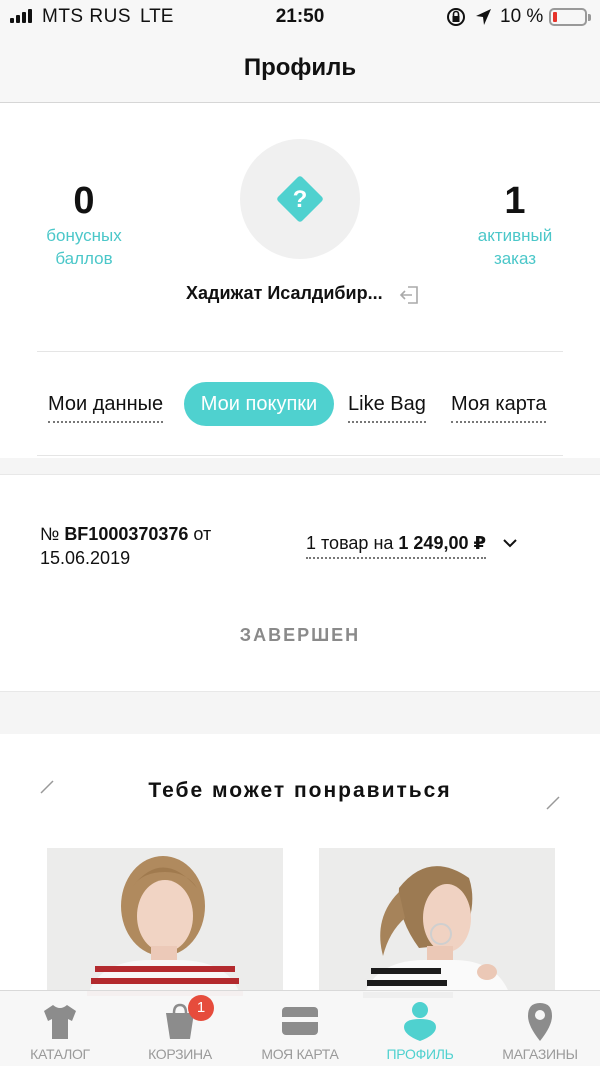  What do you see at coordinates (456, 17) in the screenshot?
I see `rotation-lock-icon` at bounding box center [456, 17].